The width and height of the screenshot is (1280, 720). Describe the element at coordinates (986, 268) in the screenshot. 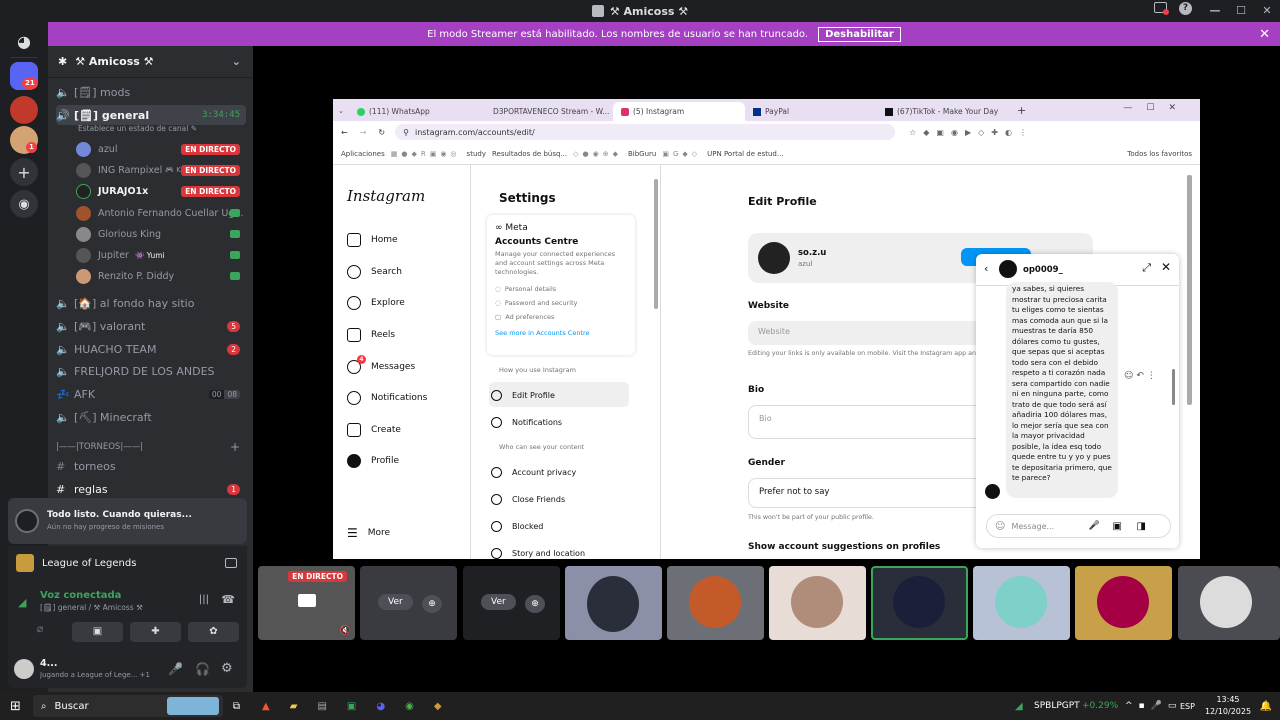

I see `dm-back-icon: ‹` at that location.